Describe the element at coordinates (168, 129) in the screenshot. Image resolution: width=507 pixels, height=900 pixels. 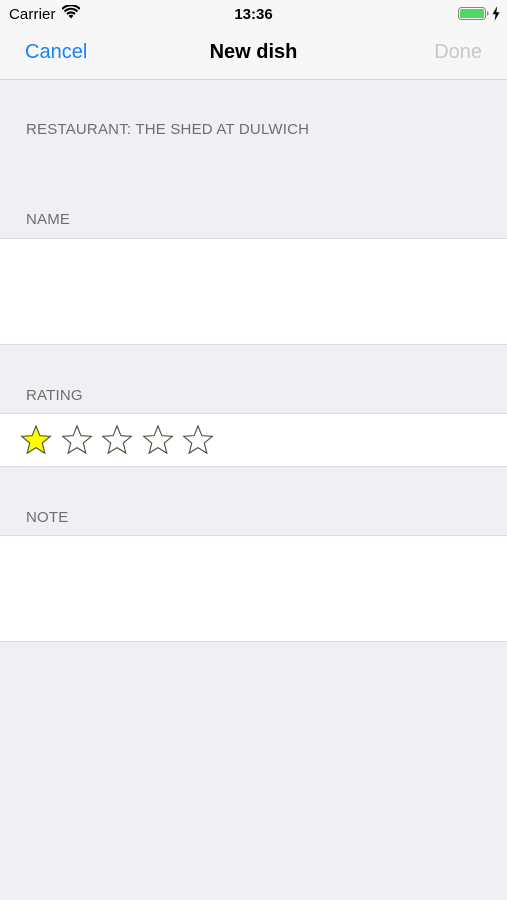
I see `restaurant-header: RESTAURANT: THE SHED AT DULWICH` at that location.